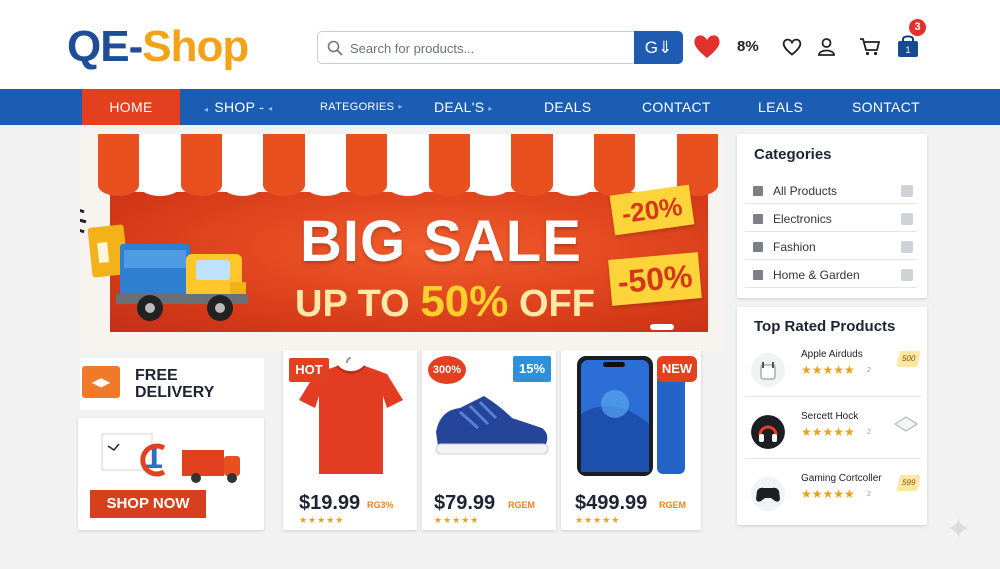 This screenshot has width=1000, height=569. What do you see at coordinates (870, 46) in the screenshot?
I see `shopping-cart-icon` at bounding box center [870, 46].